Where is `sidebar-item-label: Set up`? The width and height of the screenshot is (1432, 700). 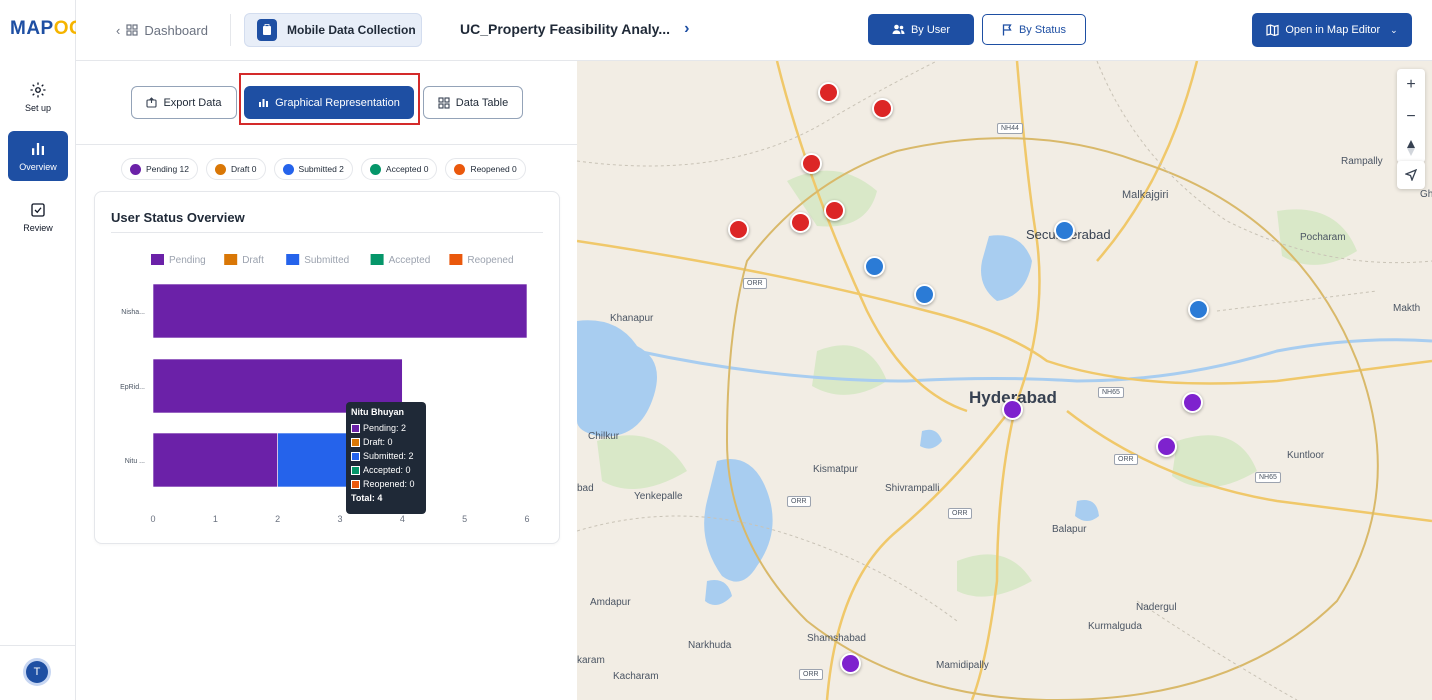
sidebar-item-label: Set up is located at coordinates (38, 108).